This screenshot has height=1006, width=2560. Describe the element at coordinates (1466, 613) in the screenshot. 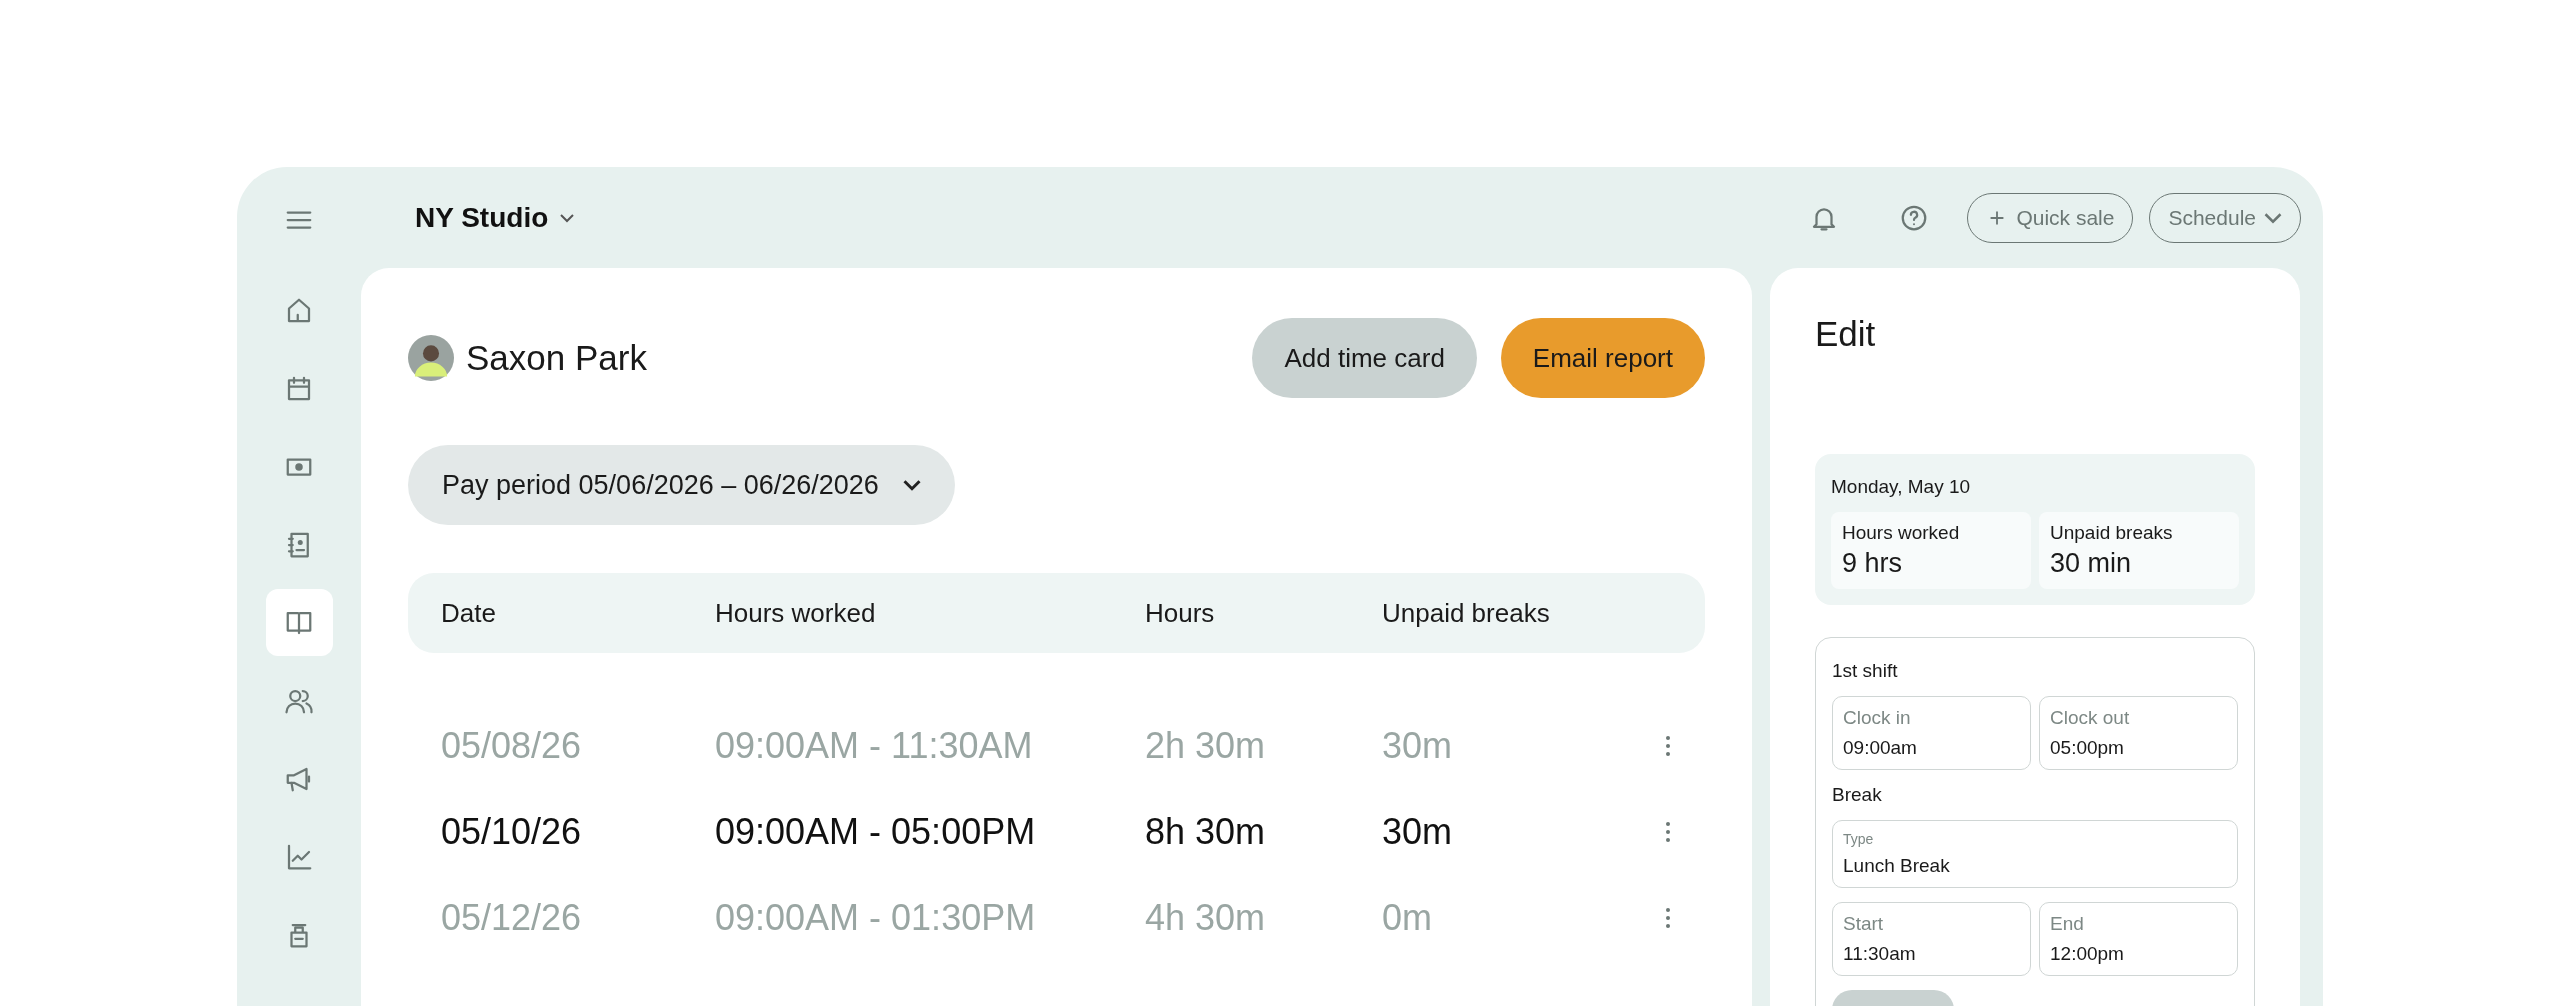

I see `column-header: Unpaid breaks` at that location.